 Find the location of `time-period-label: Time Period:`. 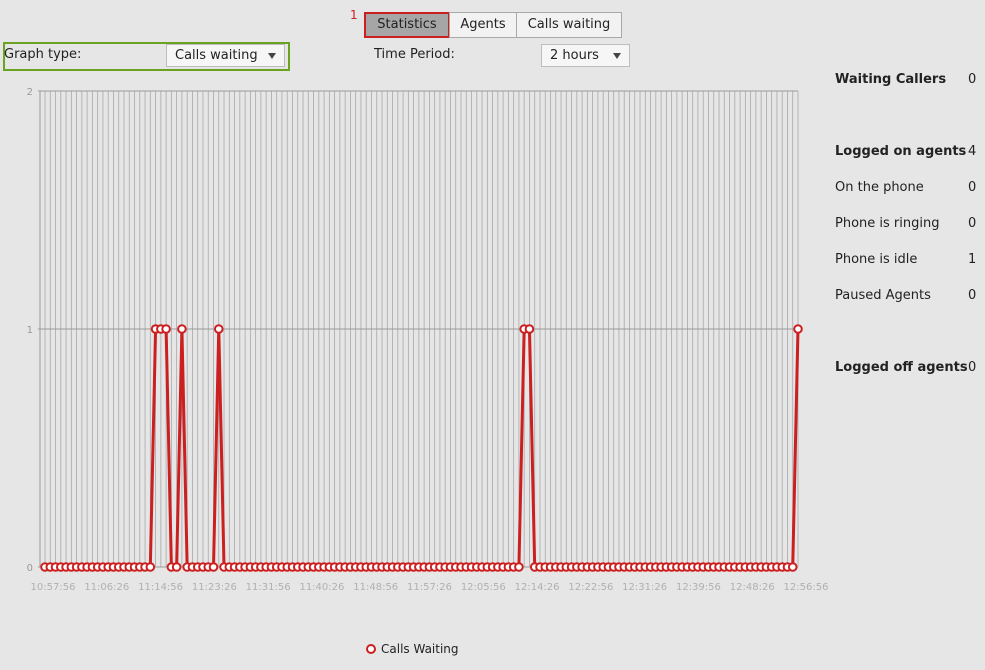

time-period-label: Time Period: is located at coordinates (414, 54).